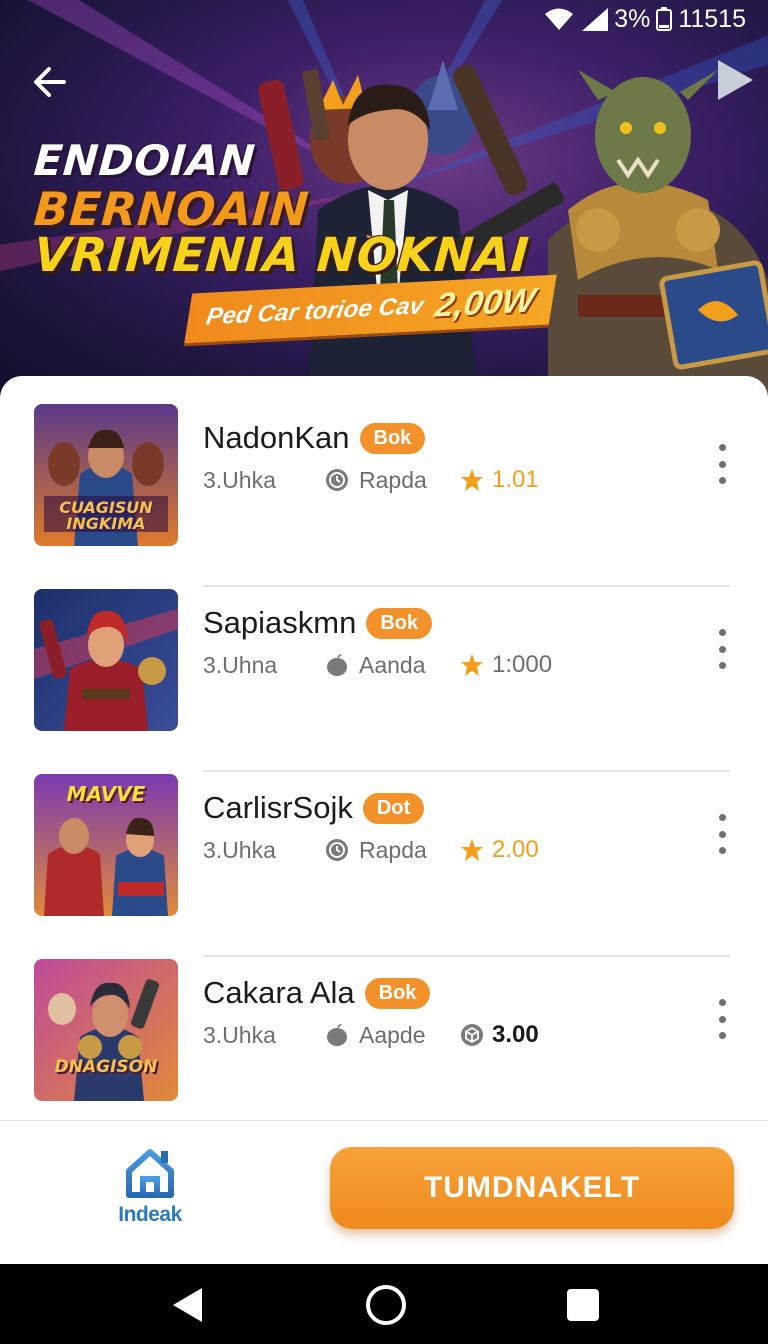 The height and width of the screenshot is (1344, 768). Describe the element at coordinates (392, 664) in the screenshot. I see `game-meta-secondary: Aanda` at that location.